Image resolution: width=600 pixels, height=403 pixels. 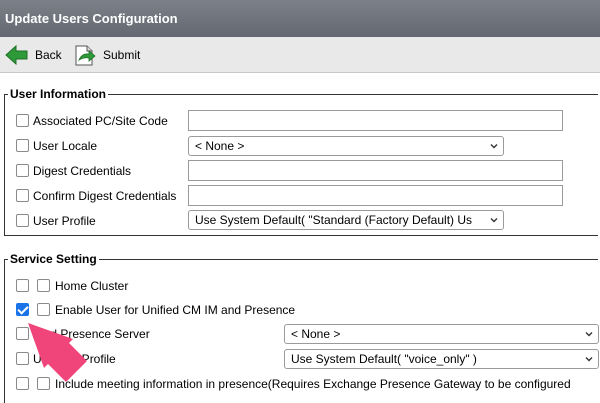 I want to click on user-profile-label: User Profile, so click(x=64, y=221).